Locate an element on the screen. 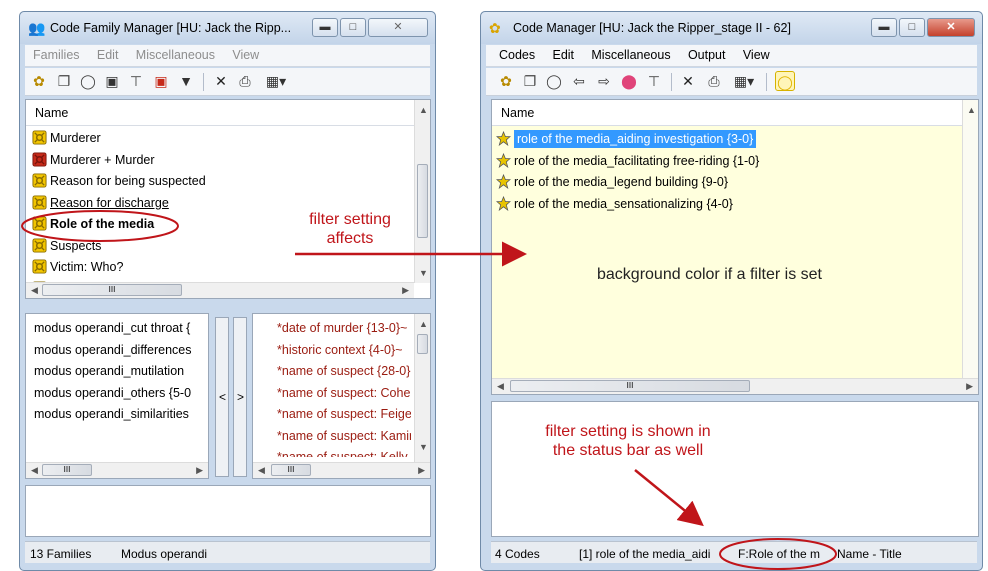  family-item: Reason for being suspected is located at coordinates (119, 181).